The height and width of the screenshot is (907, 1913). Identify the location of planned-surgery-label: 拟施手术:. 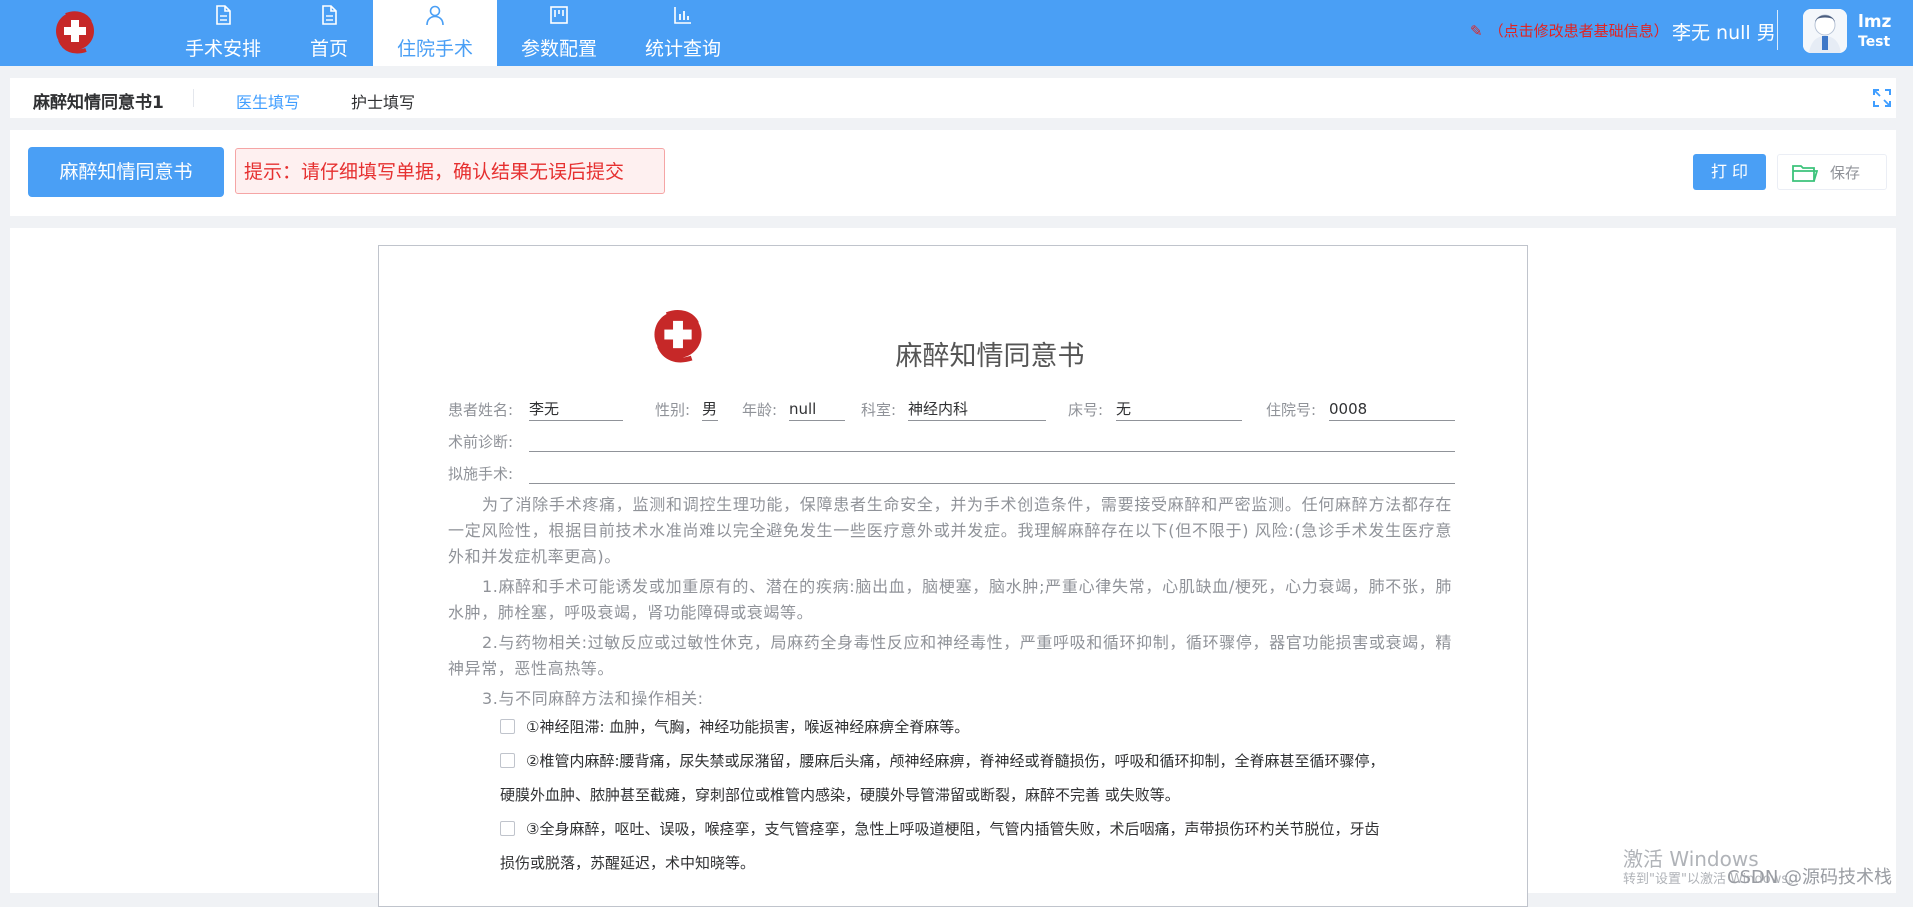
(481, 474).